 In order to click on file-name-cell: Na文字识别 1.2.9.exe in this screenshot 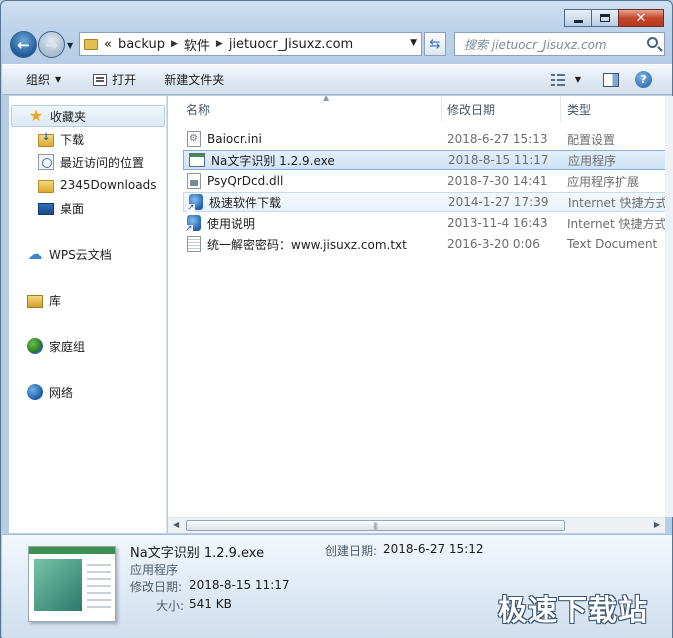, I will do `click(262, 160)`.